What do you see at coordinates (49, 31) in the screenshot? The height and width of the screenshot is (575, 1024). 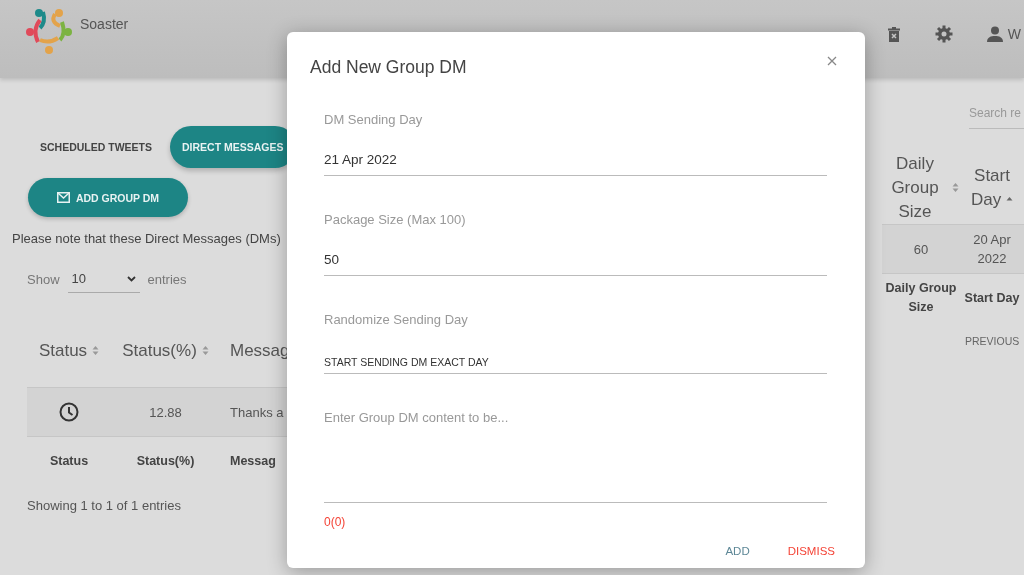 I see `logo-icon` at bounding box center [49, 31].